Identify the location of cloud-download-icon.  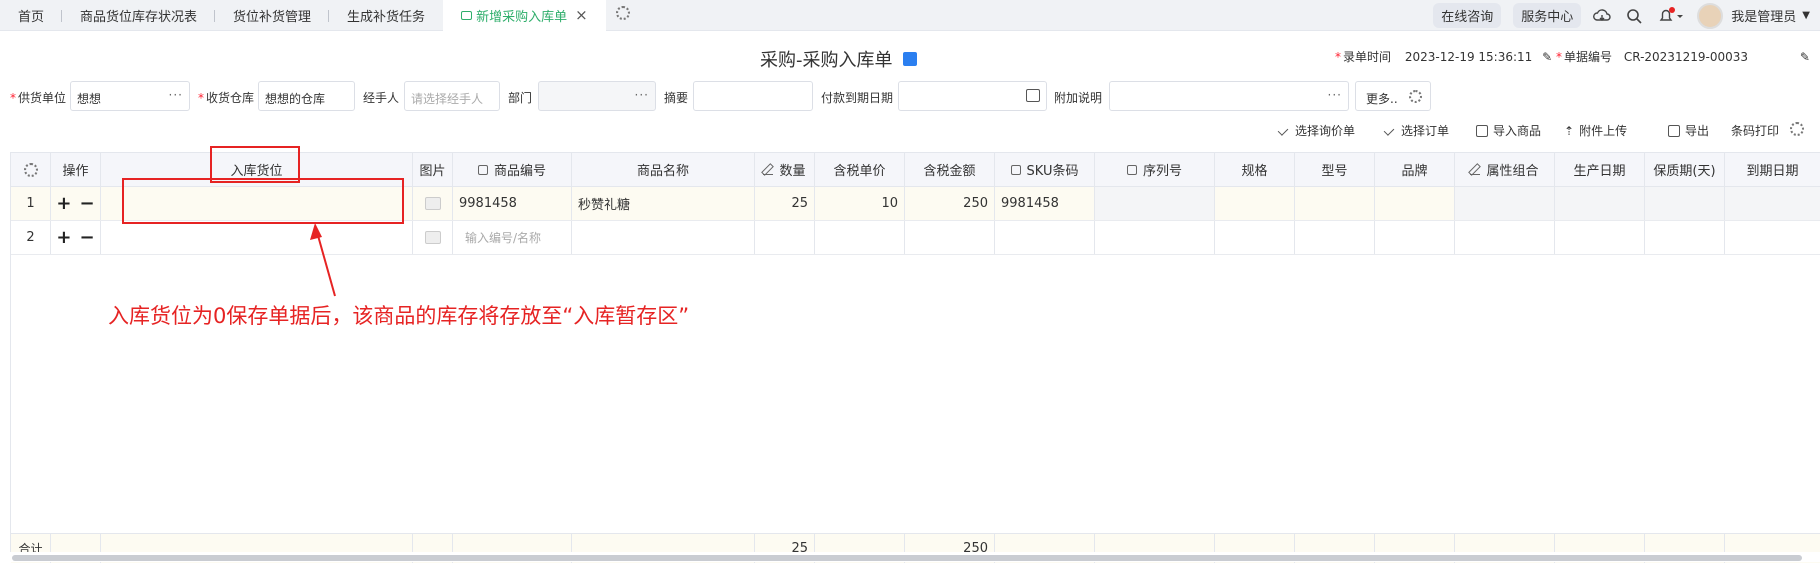
(1602, 16).